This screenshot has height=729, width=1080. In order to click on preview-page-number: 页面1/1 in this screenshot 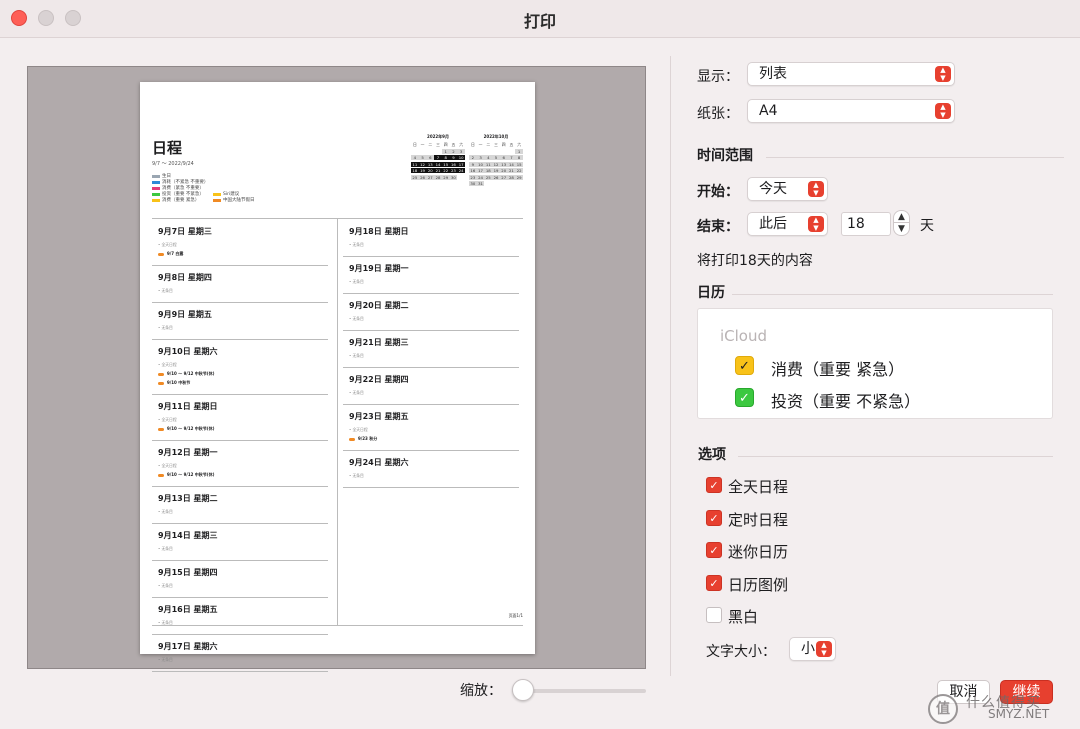, I will do `click(515, 615)`.